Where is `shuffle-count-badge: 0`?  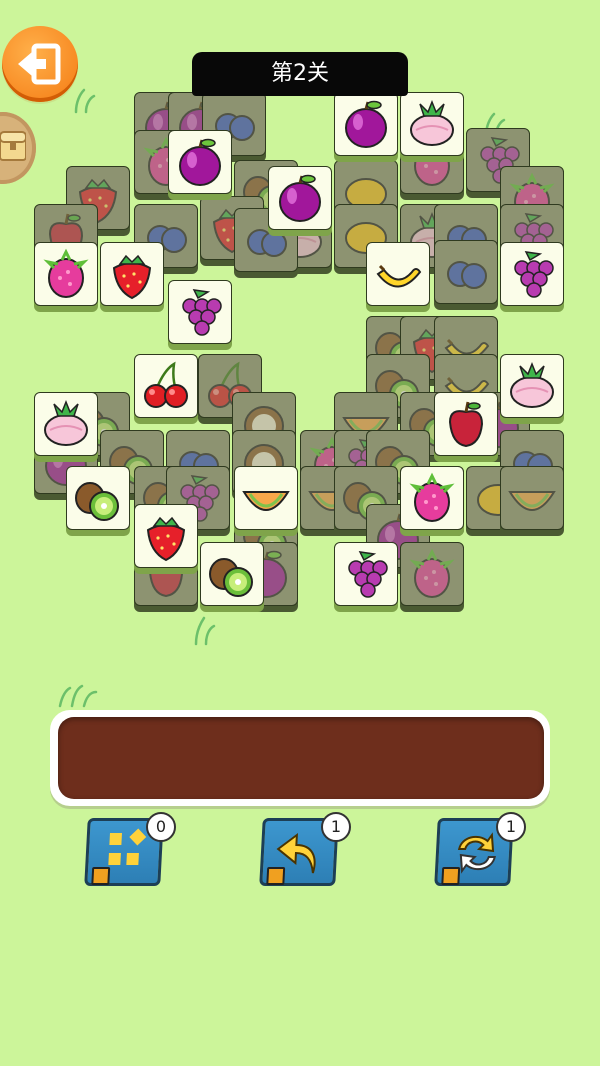
shuffle-count-badge: 0 is located at coordinates (161, 827).